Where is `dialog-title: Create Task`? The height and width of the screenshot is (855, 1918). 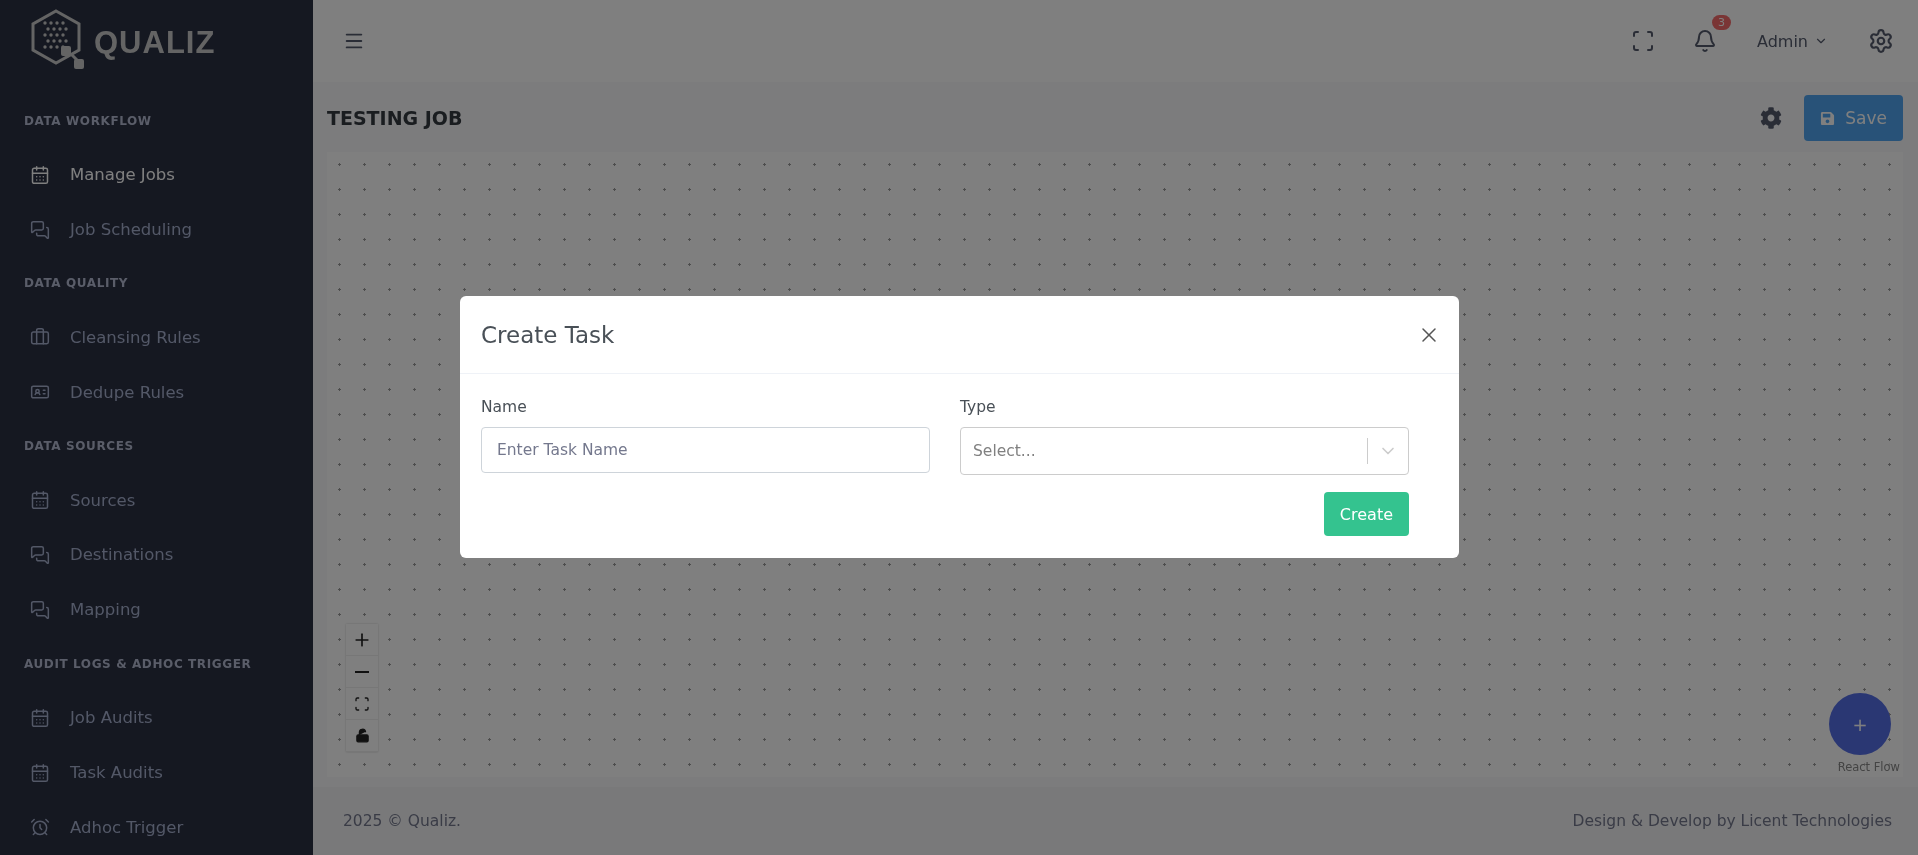 dialog-title: Create Task is located at coordinates (548, 334).